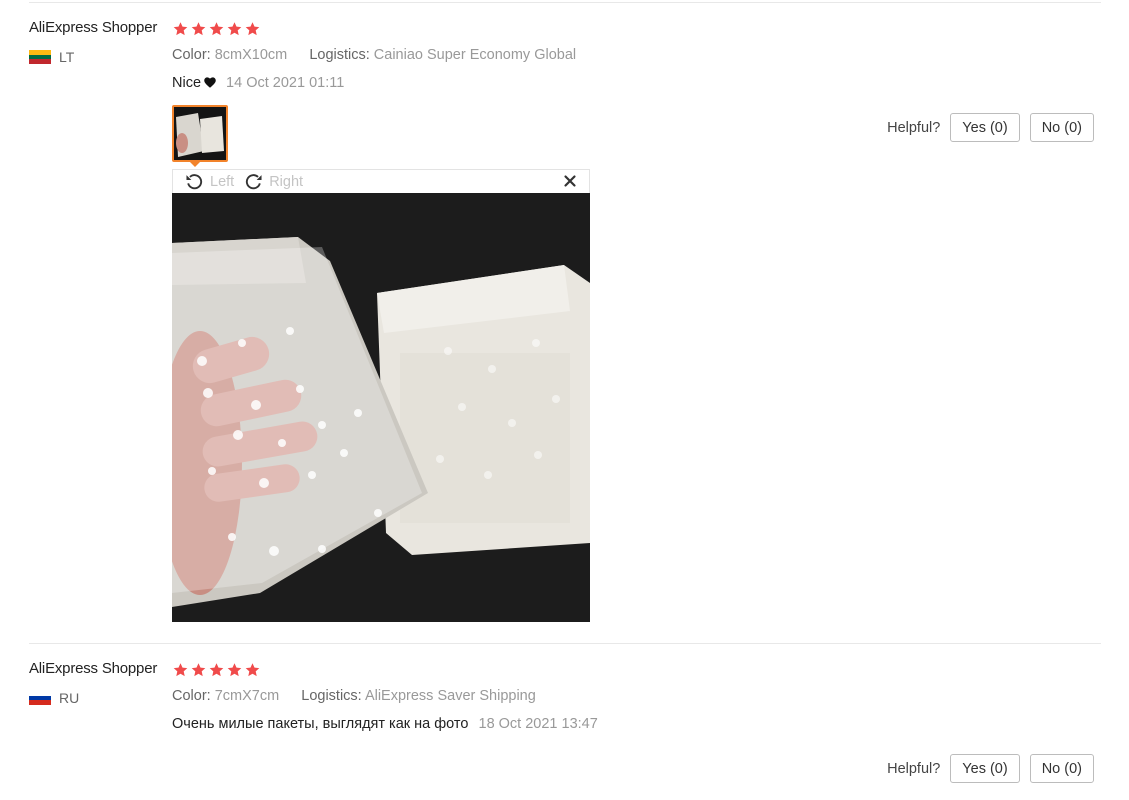 This screenshot has height=800, width=1129. What do you see at coordinates (194, 182) in the screenshot?
I see `rotate-left-icon` at bounding box center [194, 182].